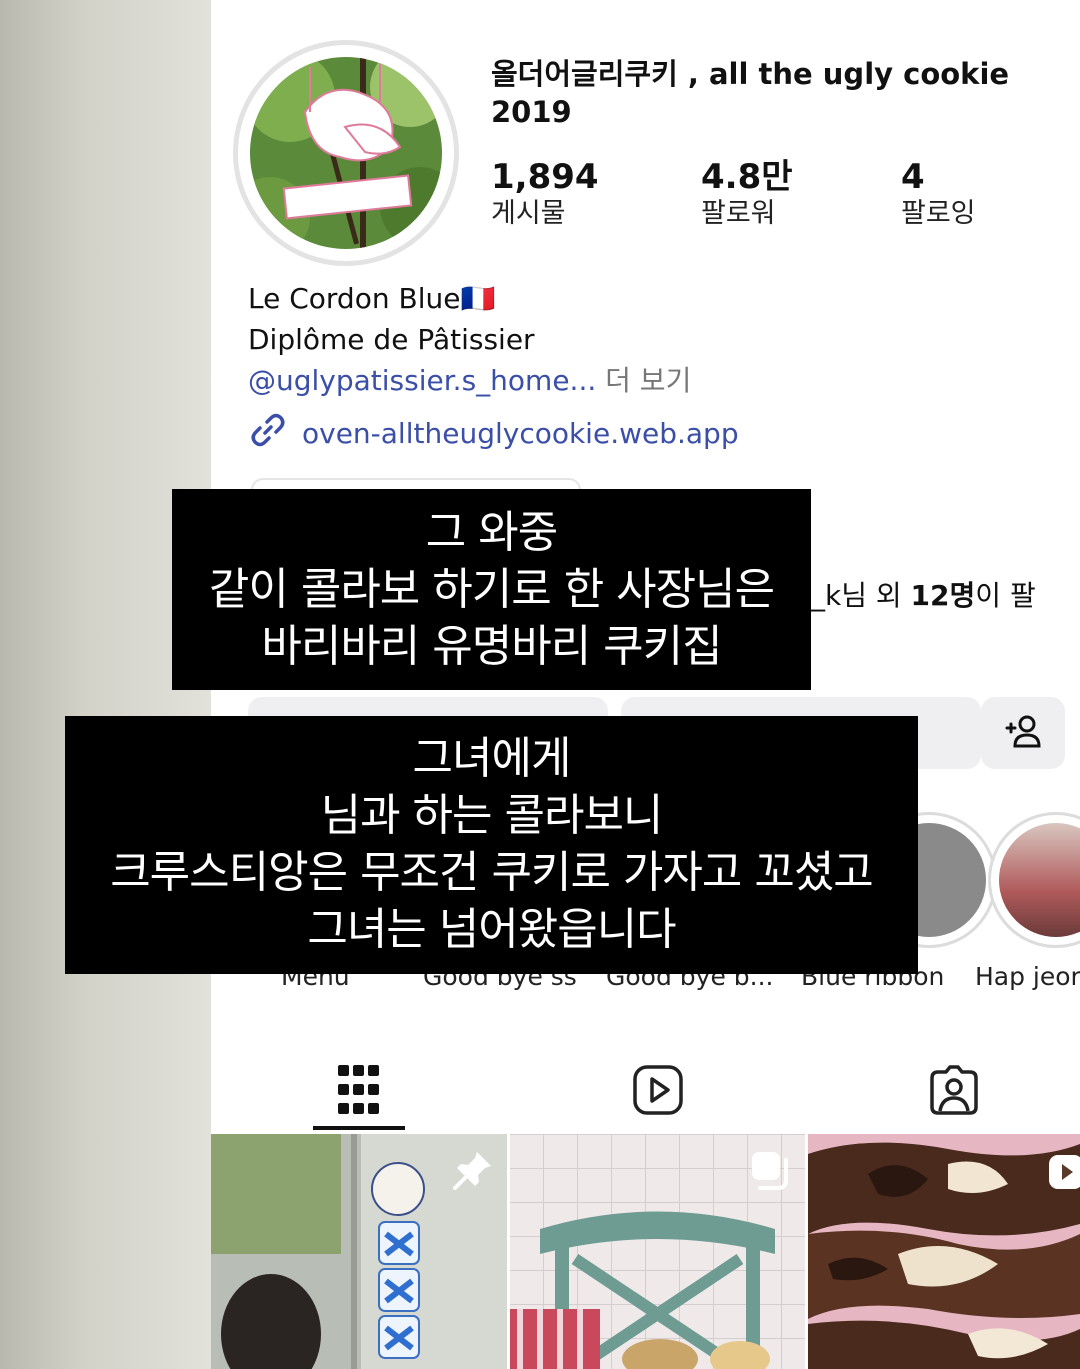  What do you see at coordinates (520, 433) in the screenshot?
I see `website-url: oven-alltheuglycookie.web.app` at bounding box center [520, 433].